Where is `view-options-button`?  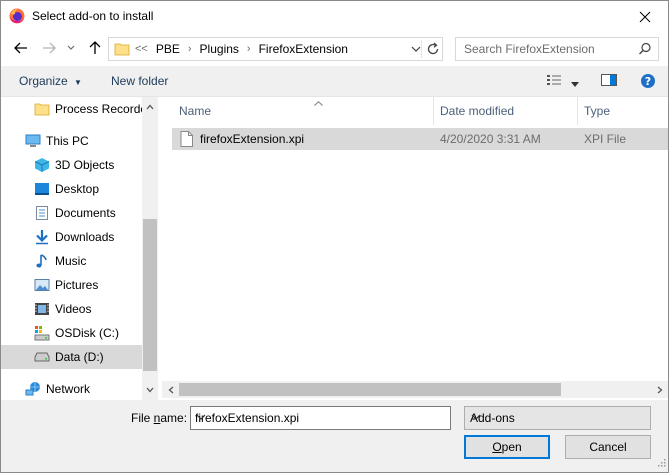
view-options-button is located at coordinates (575, 84).